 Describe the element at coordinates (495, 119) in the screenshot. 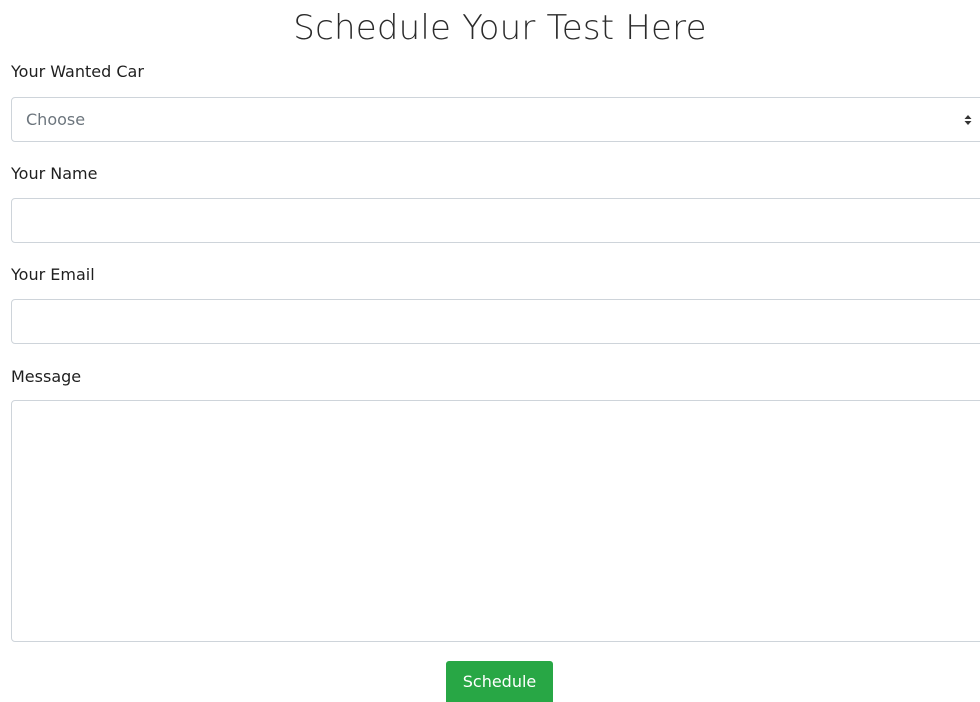

I see `car-select: Choose` at that location.